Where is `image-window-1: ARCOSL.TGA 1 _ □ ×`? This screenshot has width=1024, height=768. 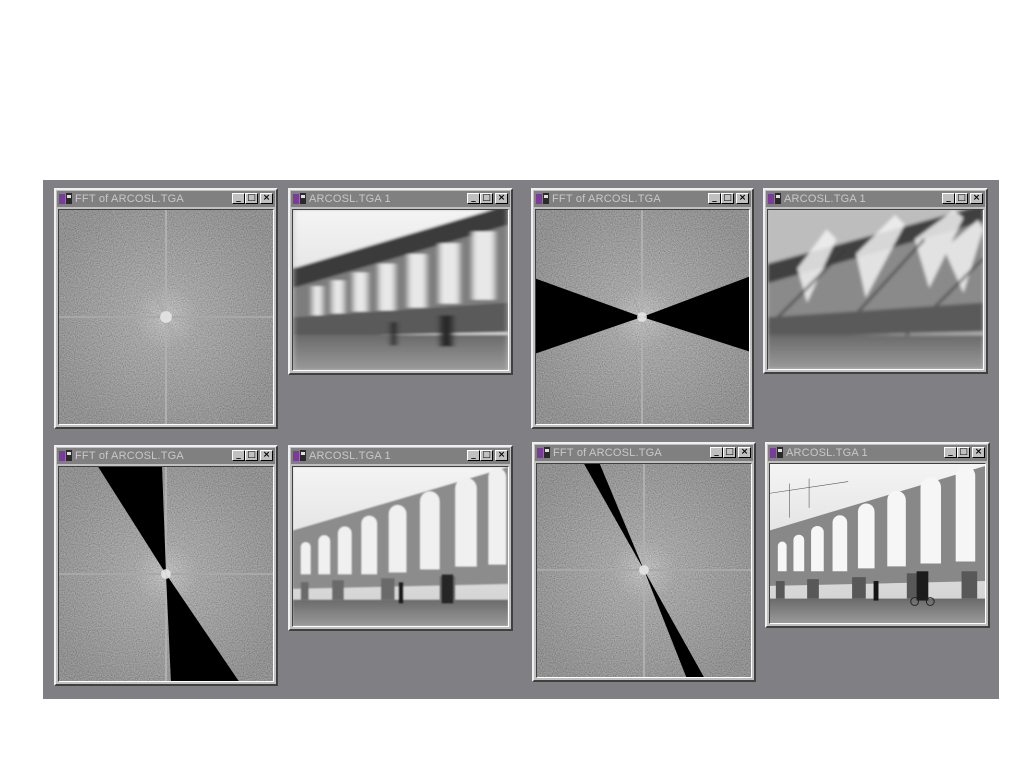
image-window-1: ARCOSL.TGA 1 _ □ × is located at coordinates (400, 281).